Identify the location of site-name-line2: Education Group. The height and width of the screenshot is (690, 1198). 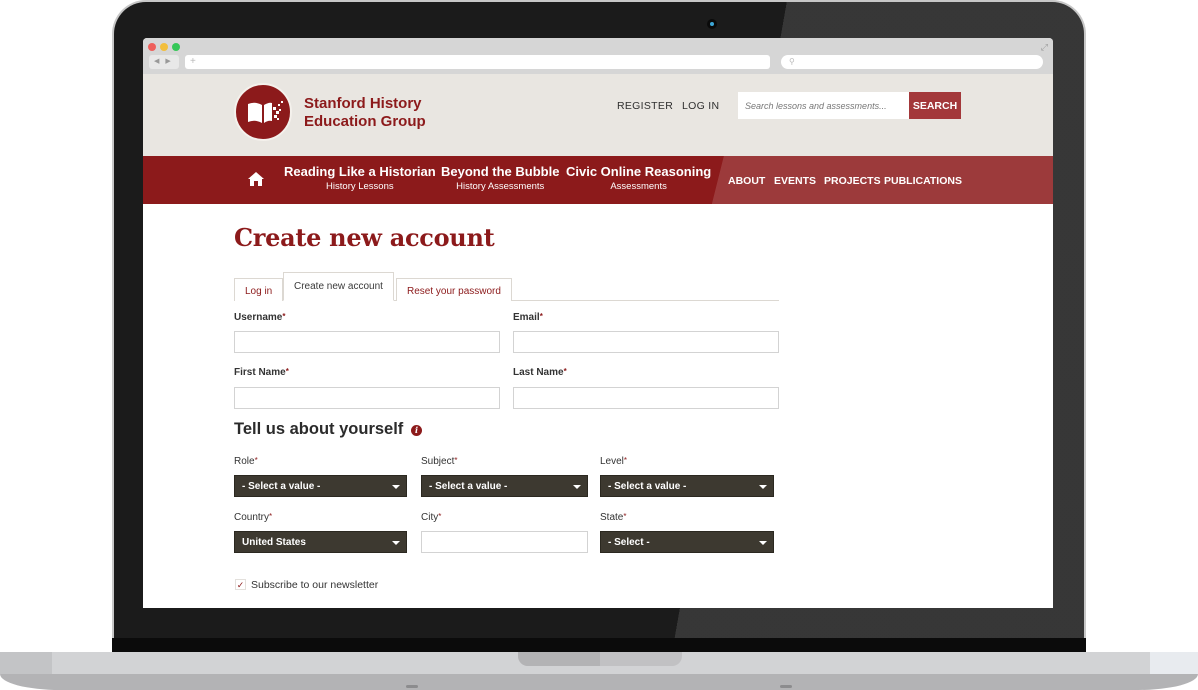
(365, 121).